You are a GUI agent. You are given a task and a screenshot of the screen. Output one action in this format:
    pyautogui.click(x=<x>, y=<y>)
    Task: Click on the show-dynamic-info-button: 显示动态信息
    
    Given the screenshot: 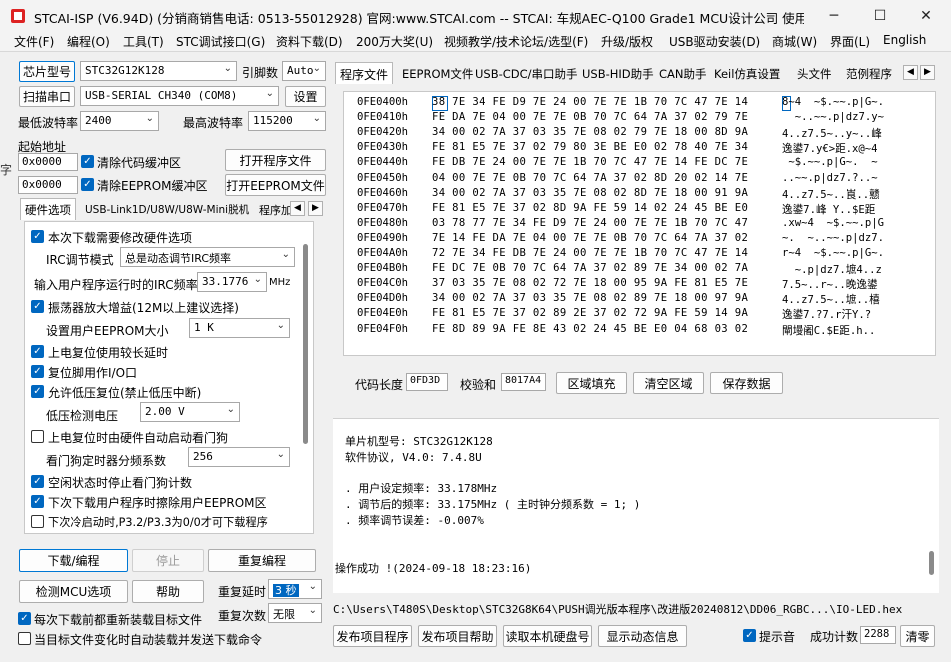 What is the action you would take?
    pyautogui.click(x=642, y=636)
    